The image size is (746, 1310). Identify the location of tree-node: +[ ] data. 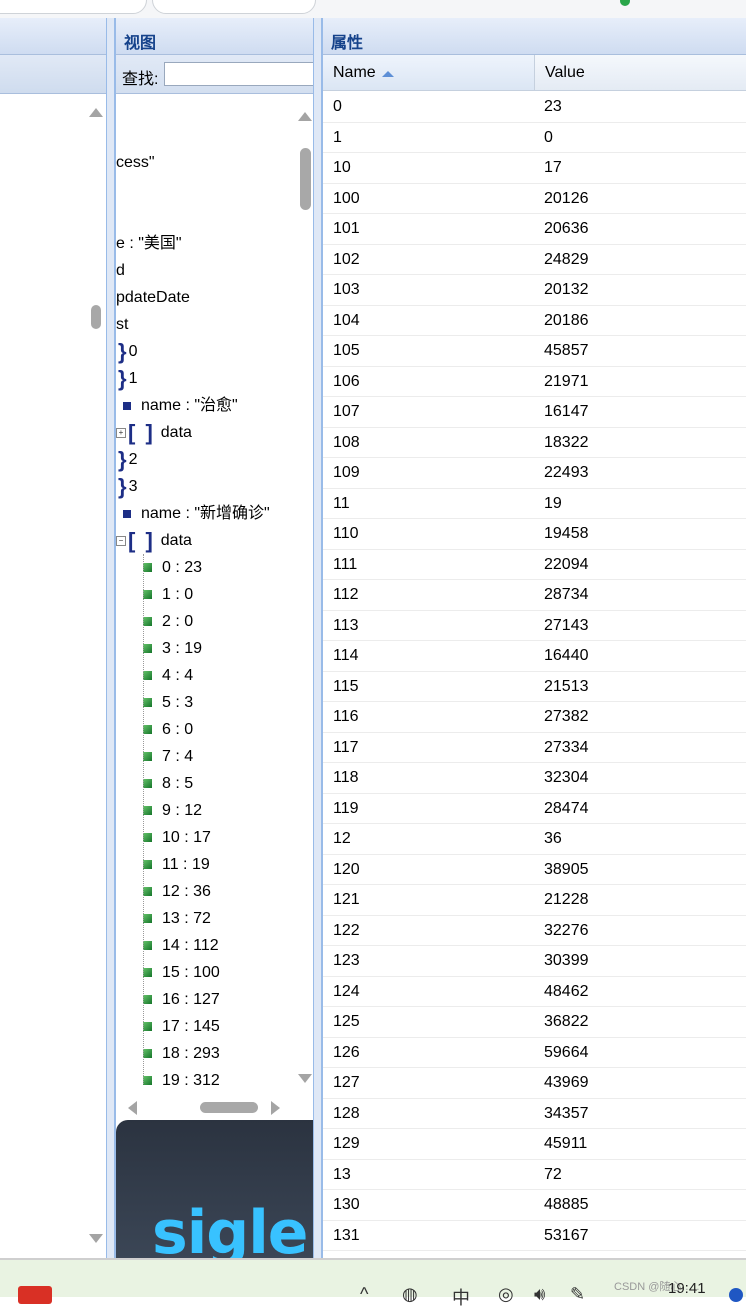
(154, 432).